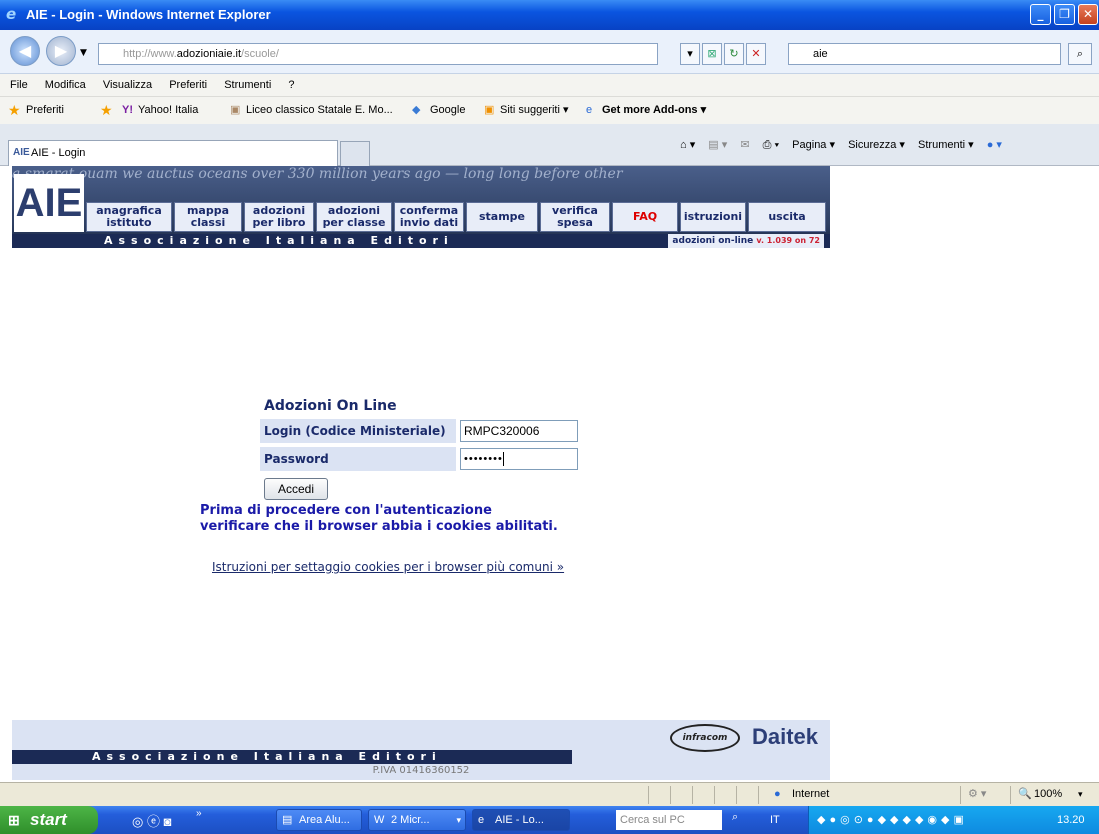 The image size is (1099, 834). What do you see at coordinates (669, 820) in the screenshot?
I see `desktop-search-input: Cerca sul PC` at bounding box center [669, 820].